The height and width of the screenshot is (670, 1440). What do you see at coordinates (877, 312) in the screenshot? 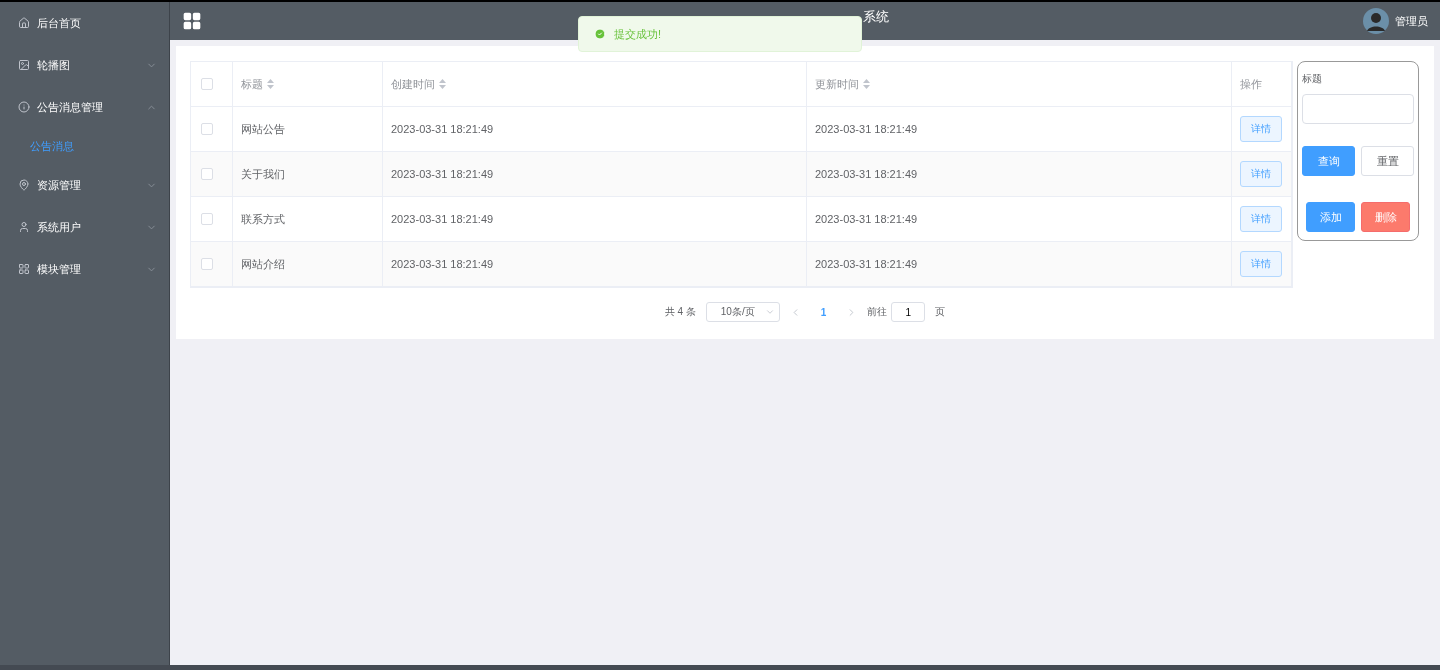
I see `goto-label: 前往` at bounding box center [877, 312].